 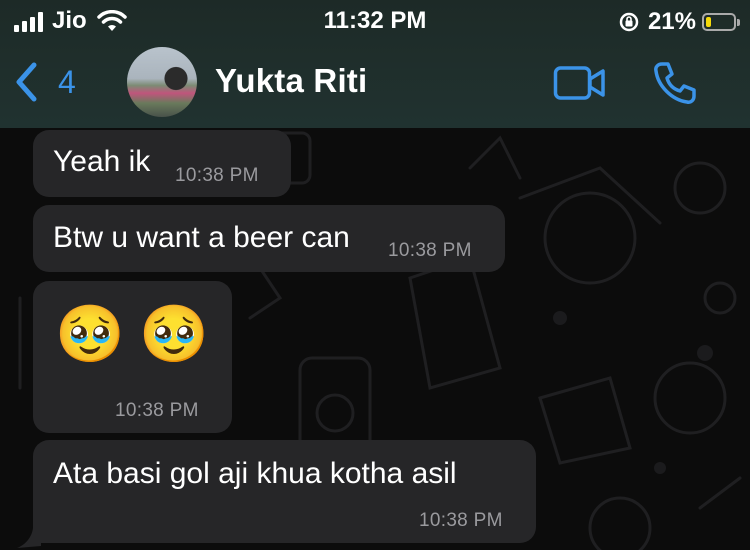 What do you see at coordinates (102, 161) in the screenshot?
I see `message-text: Yeah ik` at bounding box center [102, 161].